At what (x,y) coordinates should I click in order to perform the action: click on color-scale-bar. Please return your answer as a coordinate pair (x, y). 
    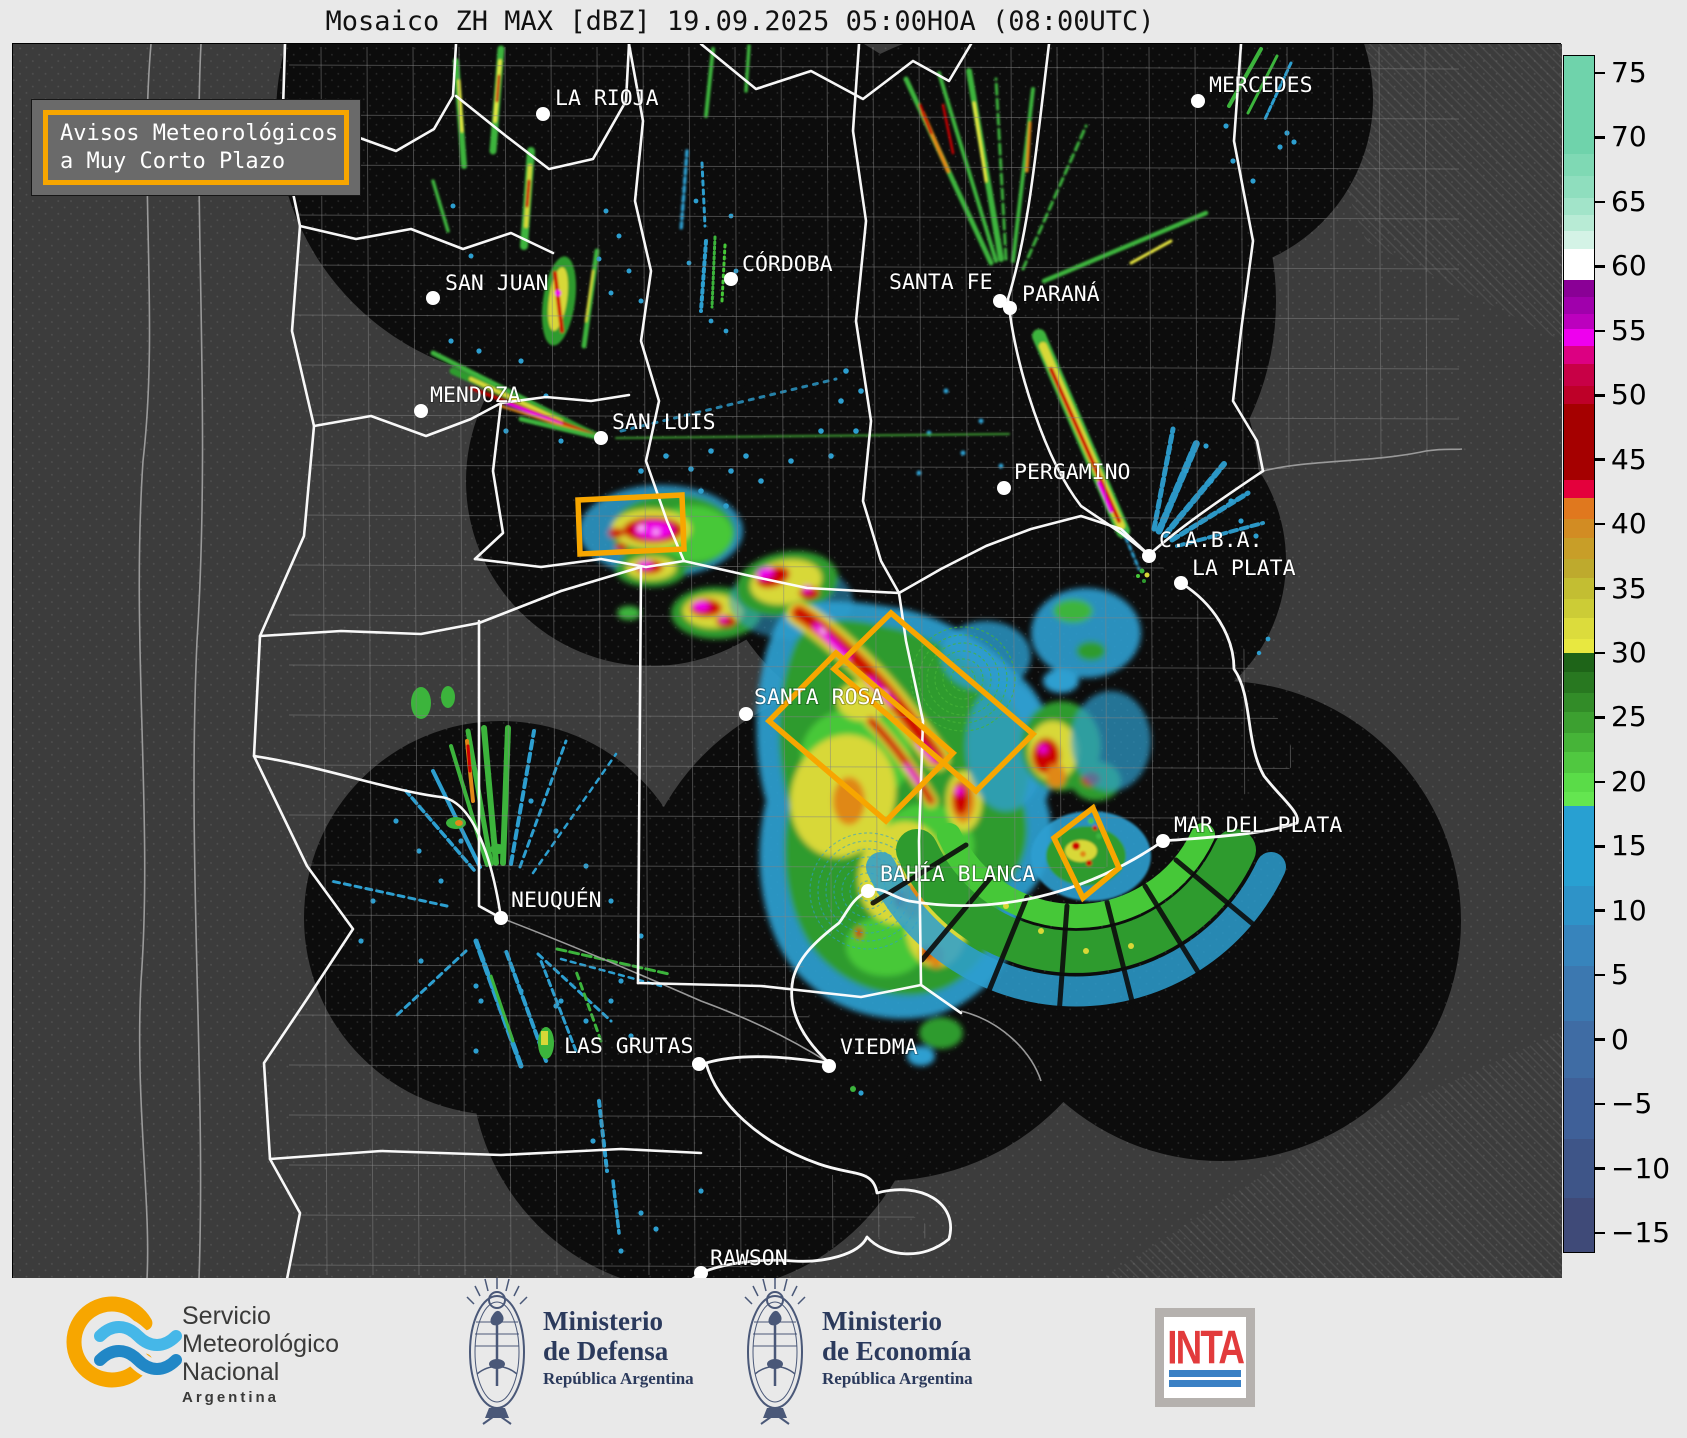
    Looking at the image, I should click on (1579, 654).